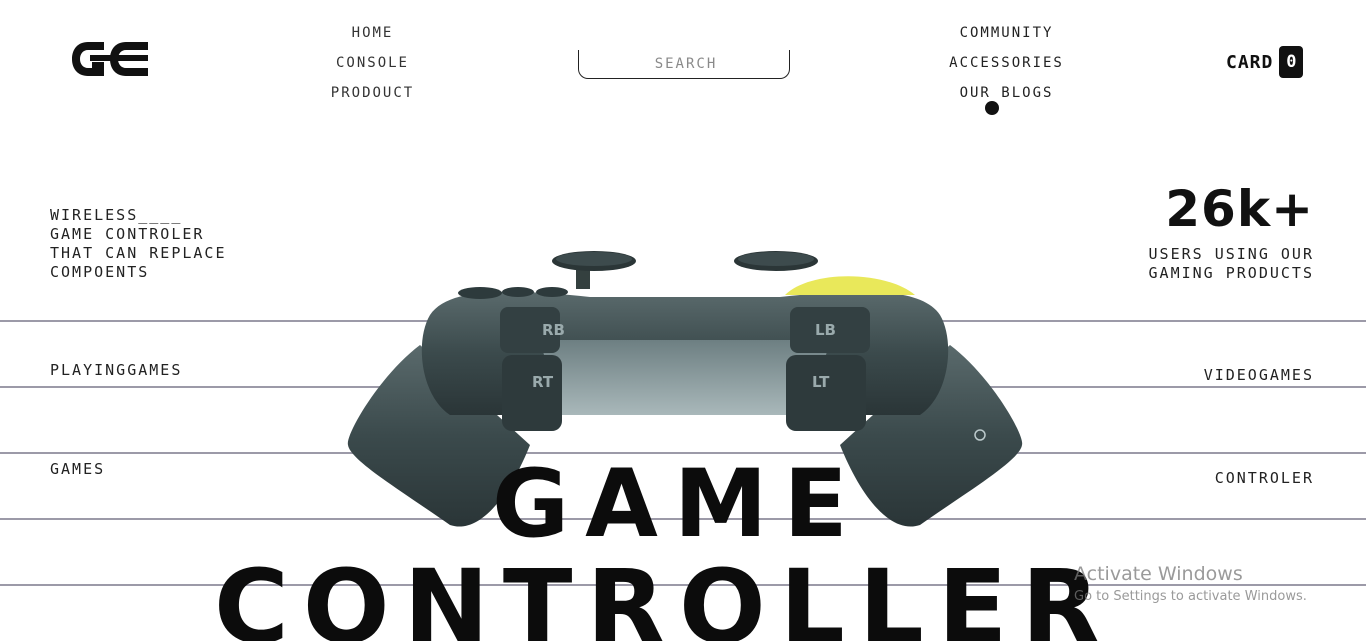 This screenshot has height=641, width=1366. What do you see at coordinates (821, 382) in the screenshot?
I see `lt-label: LT` at bounding box center [821, 382].